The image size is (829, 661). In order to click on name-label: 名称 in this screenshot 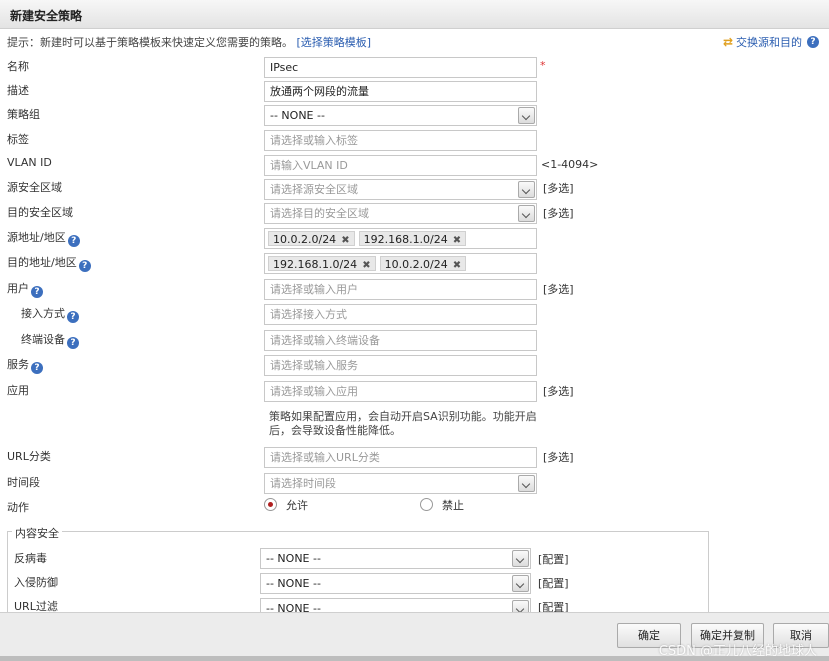, I will do `click(18, 66)`.